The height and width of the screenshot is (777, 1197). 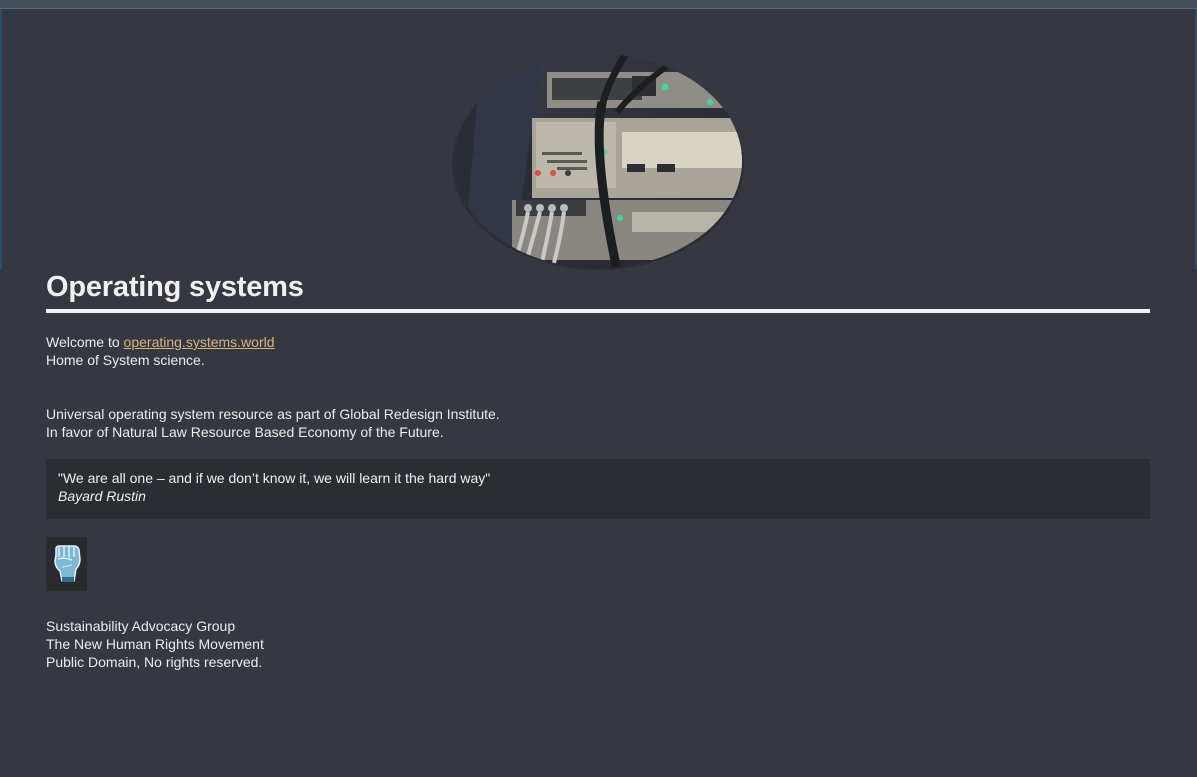 What do you see at coordinates (598, 342) in the screenshot?
I see `welcome-line: Welcome to operating.systems.world` at bounding box center [598, 342].